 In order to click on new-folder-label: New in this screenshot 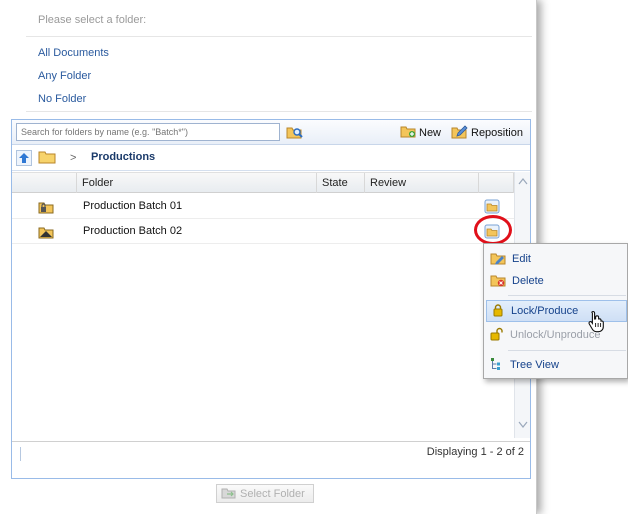, I will do `click(430, 132)`.